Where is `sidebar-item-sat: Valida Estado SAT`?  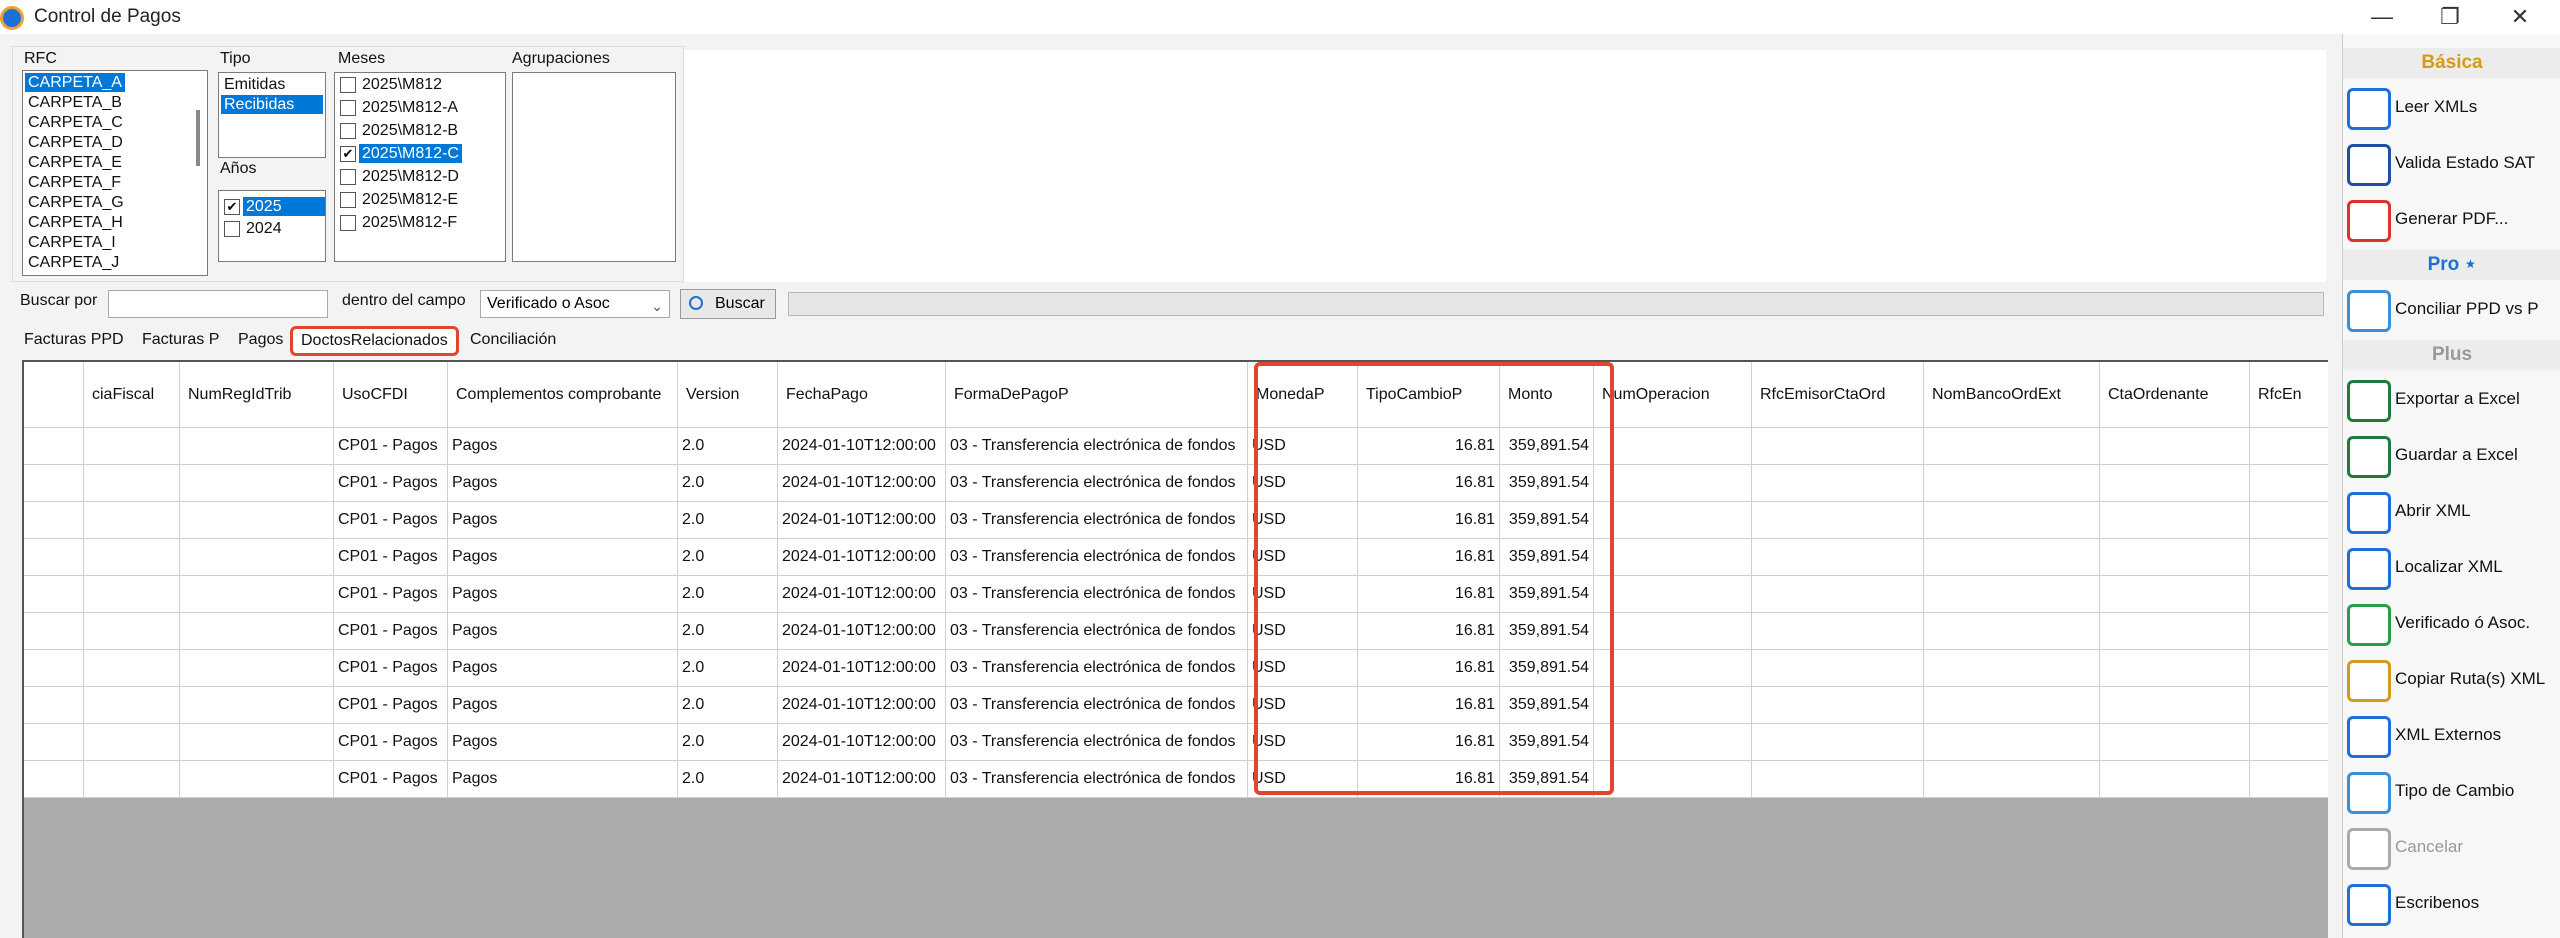 sidebar-item-sat: Valida Estado SAT is located at coordinates (2451, 164).